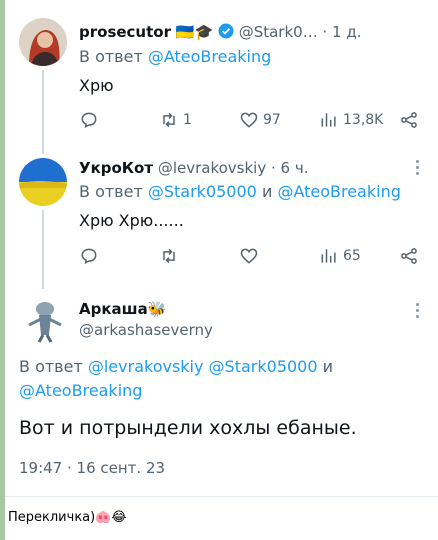  Describe the element at coordinates (221, 496) in the screenshot. I see `divider` at that location.